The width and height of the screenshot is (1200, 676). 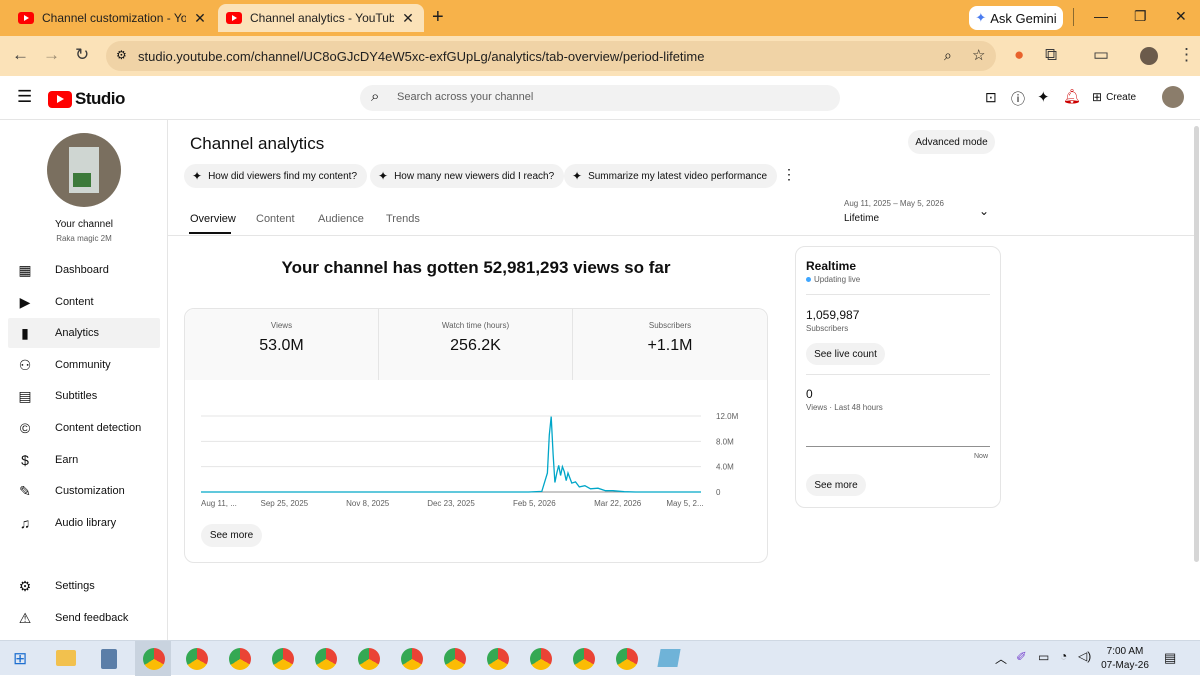 I want to click on sidebar-item-subtitles: ▤ Subtitles, so click(x=84, y=396).